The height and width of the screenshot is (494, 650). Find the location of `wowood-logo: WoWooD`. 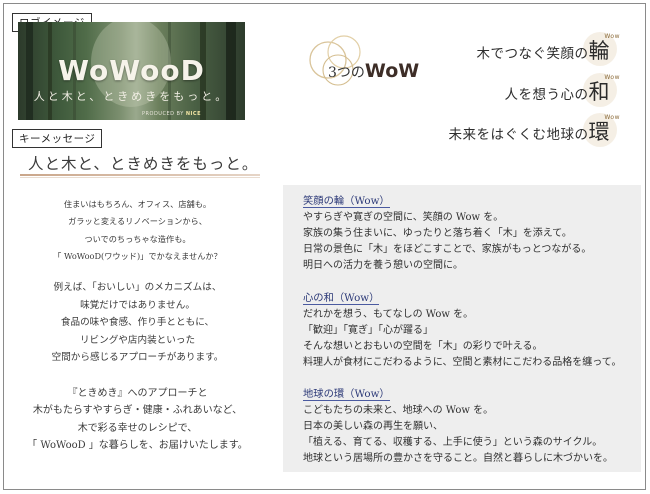

wowood-logo: WoWooD is located at coordinates (131, 70).